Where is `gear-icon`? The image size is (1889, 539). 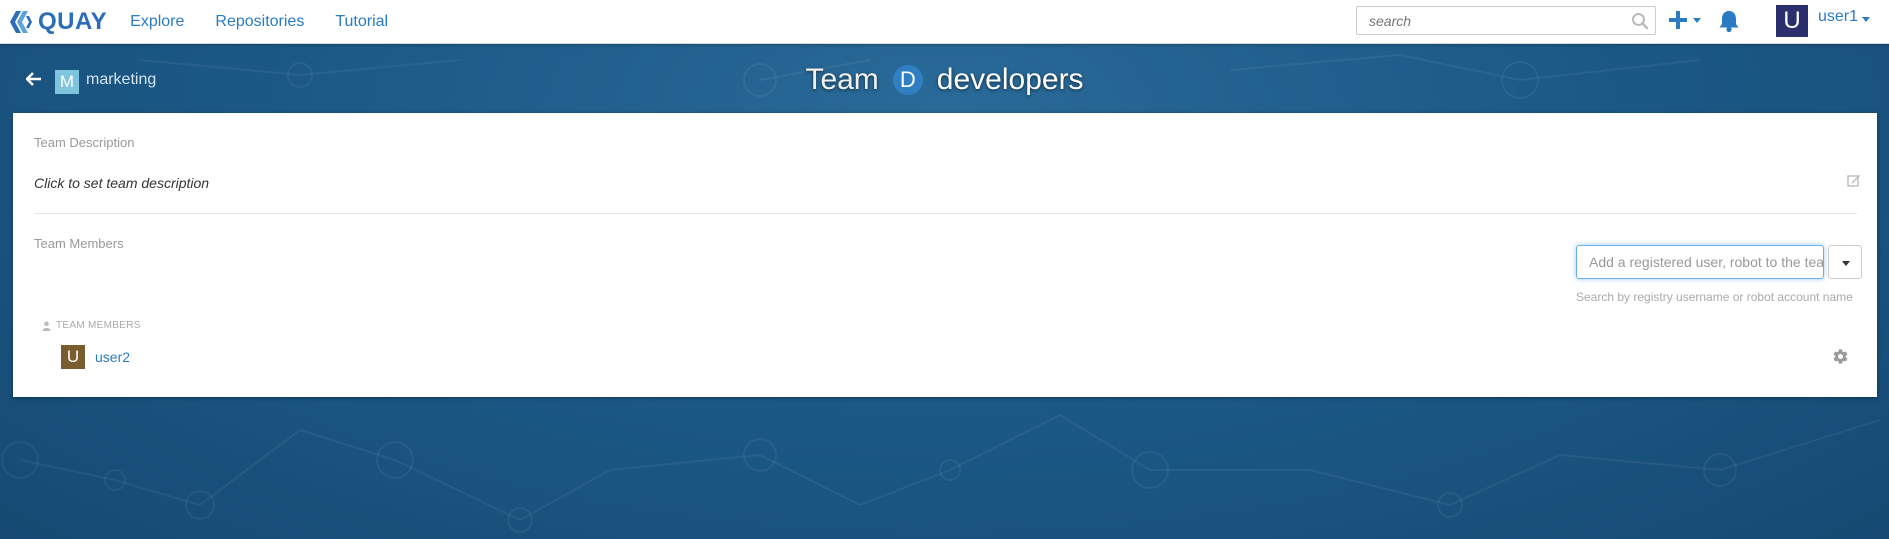
gear-icon is located at coordinates (1840, 356).